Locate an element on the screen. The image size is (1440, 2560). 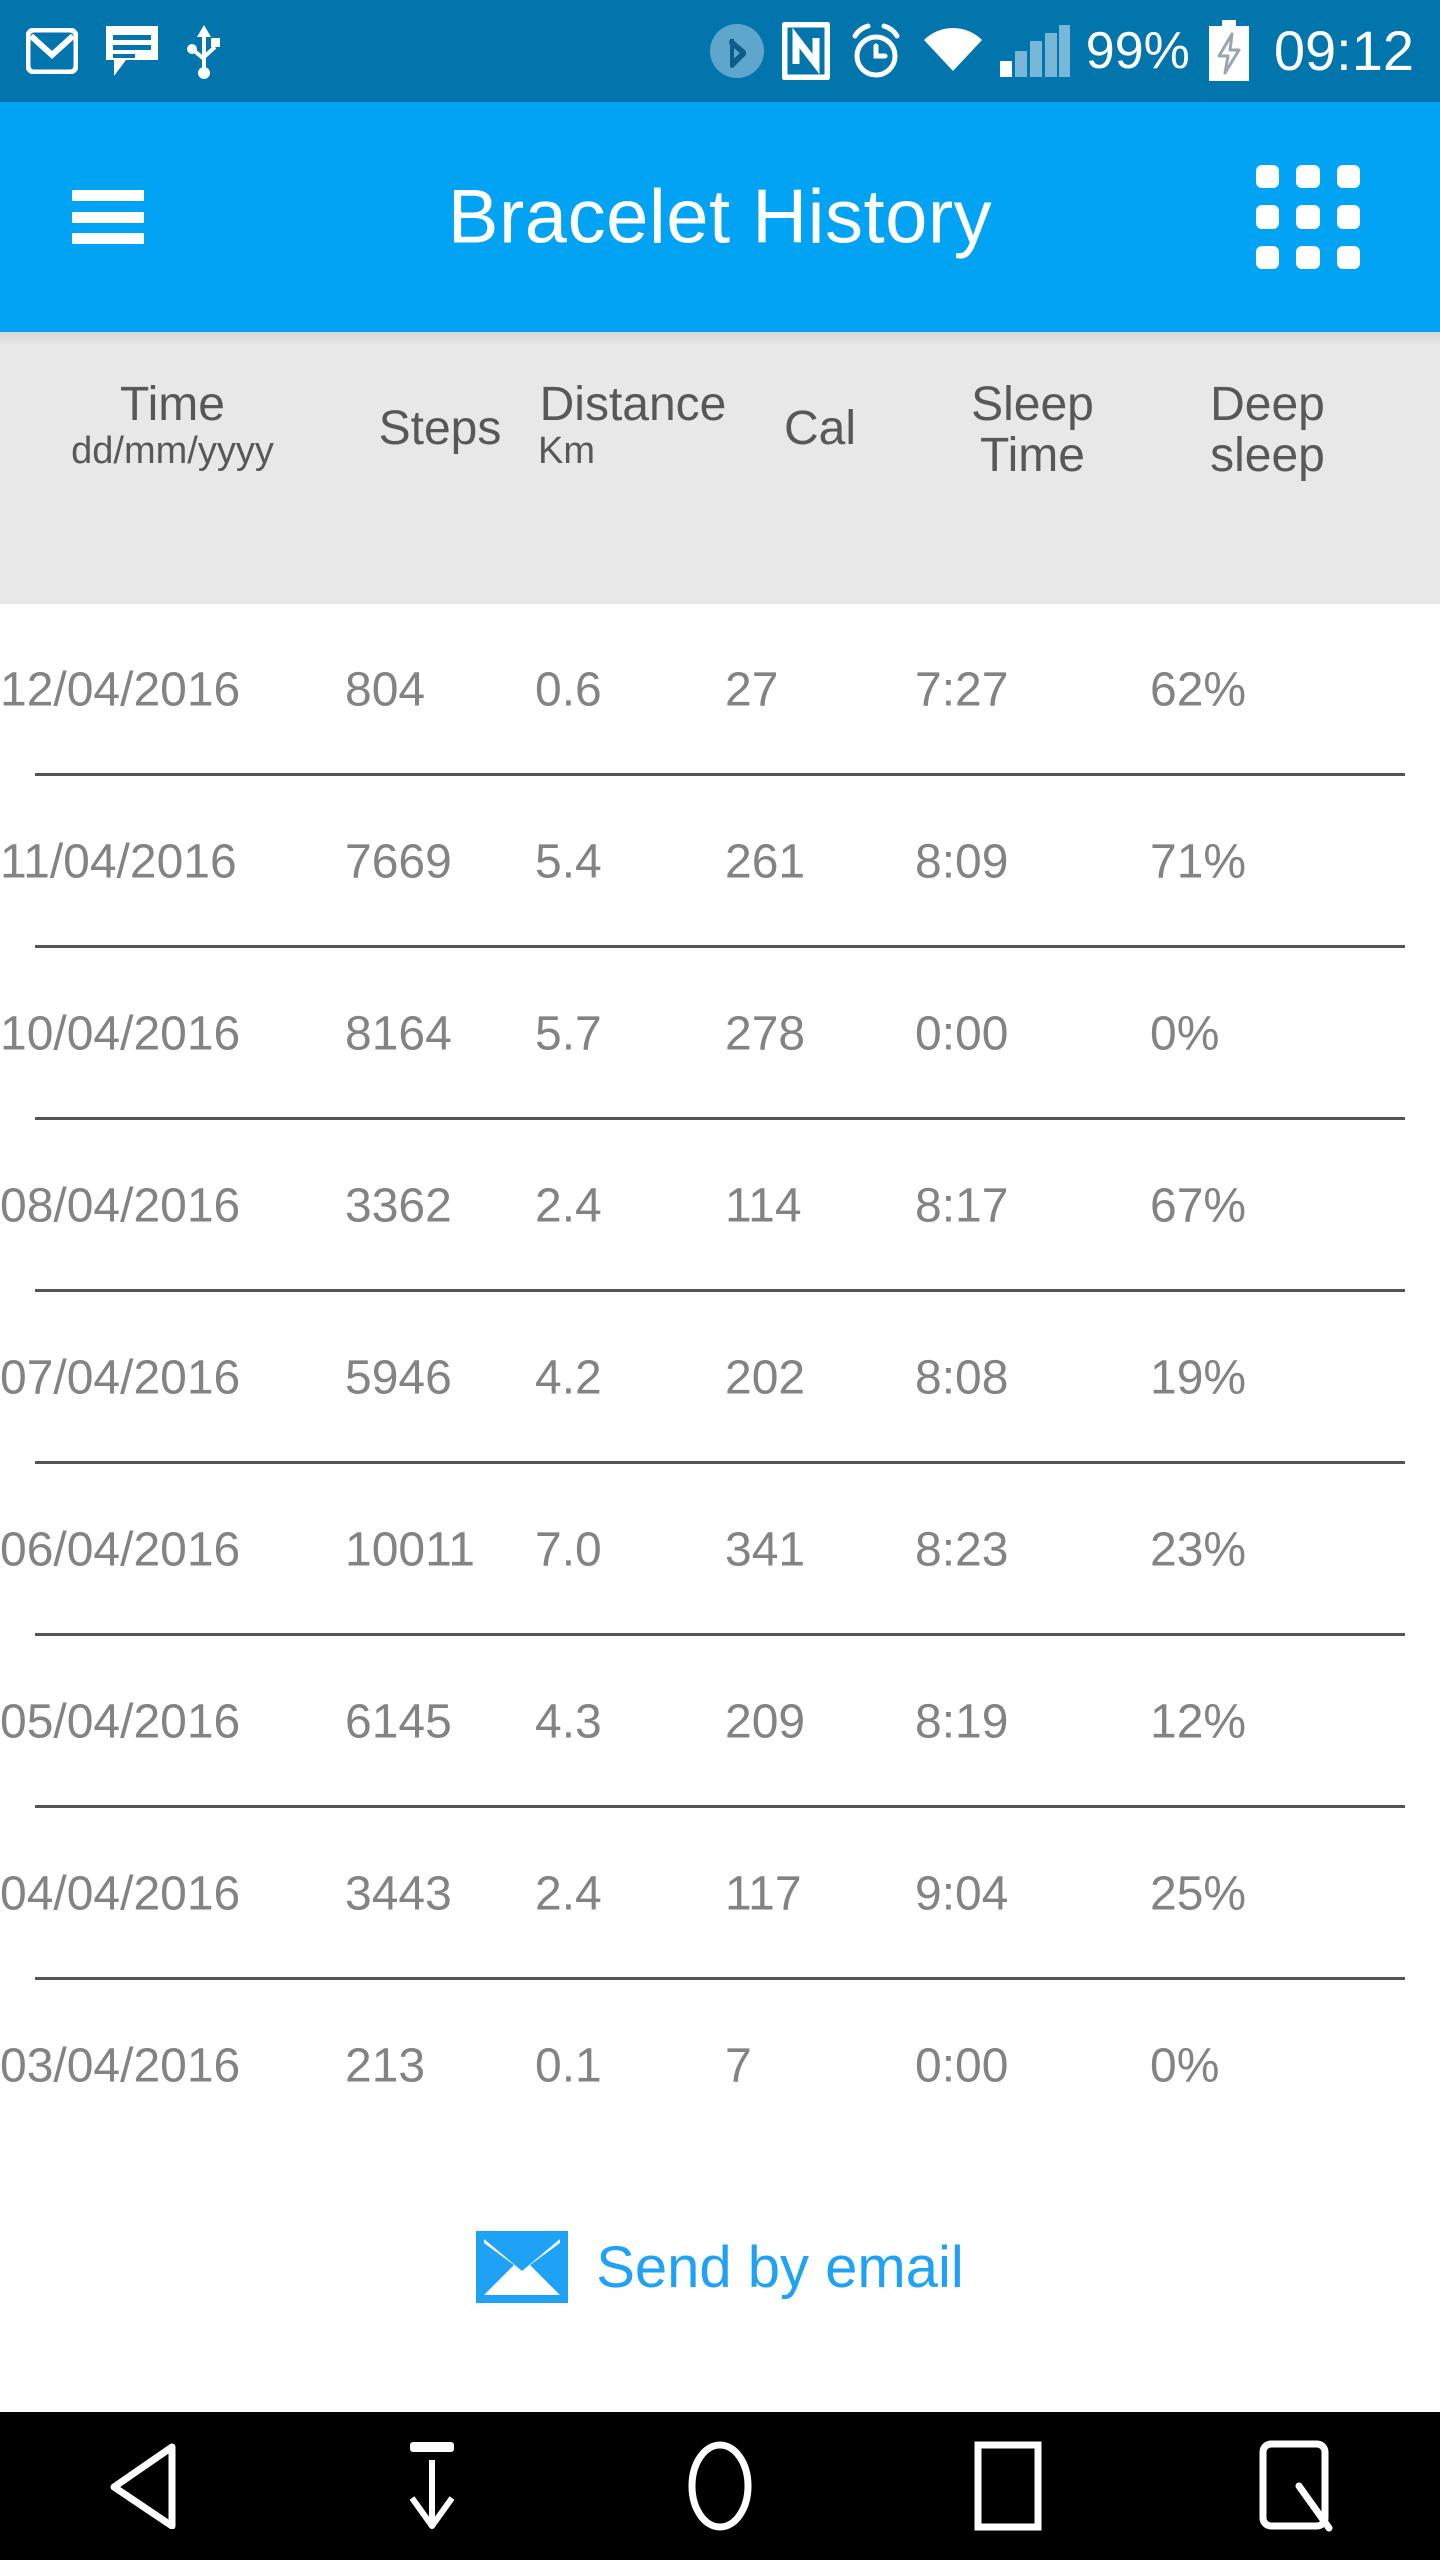
cell-time: 08/04/2016 is located at coordinates (120, 1206).